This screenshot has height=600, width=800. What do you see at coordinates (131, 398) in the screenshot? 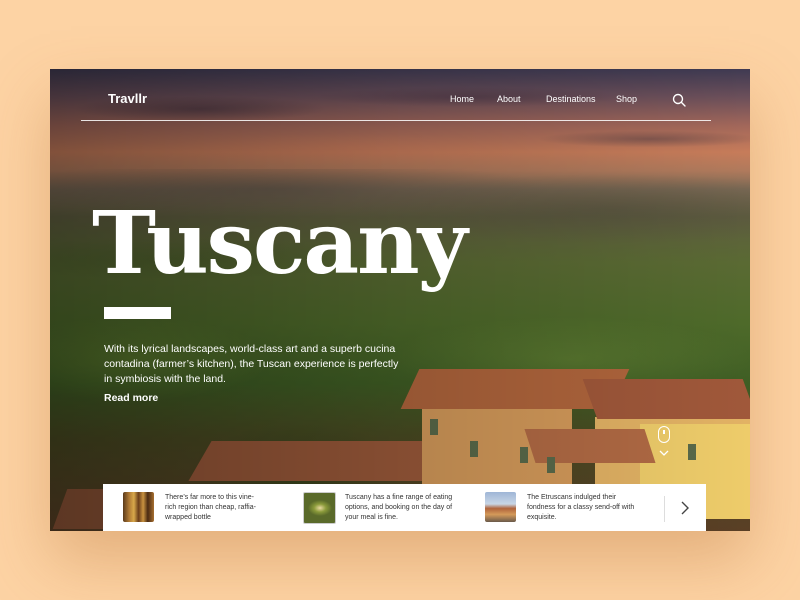
I see `read-more-link: Read more` at bounding box center [131, 398].